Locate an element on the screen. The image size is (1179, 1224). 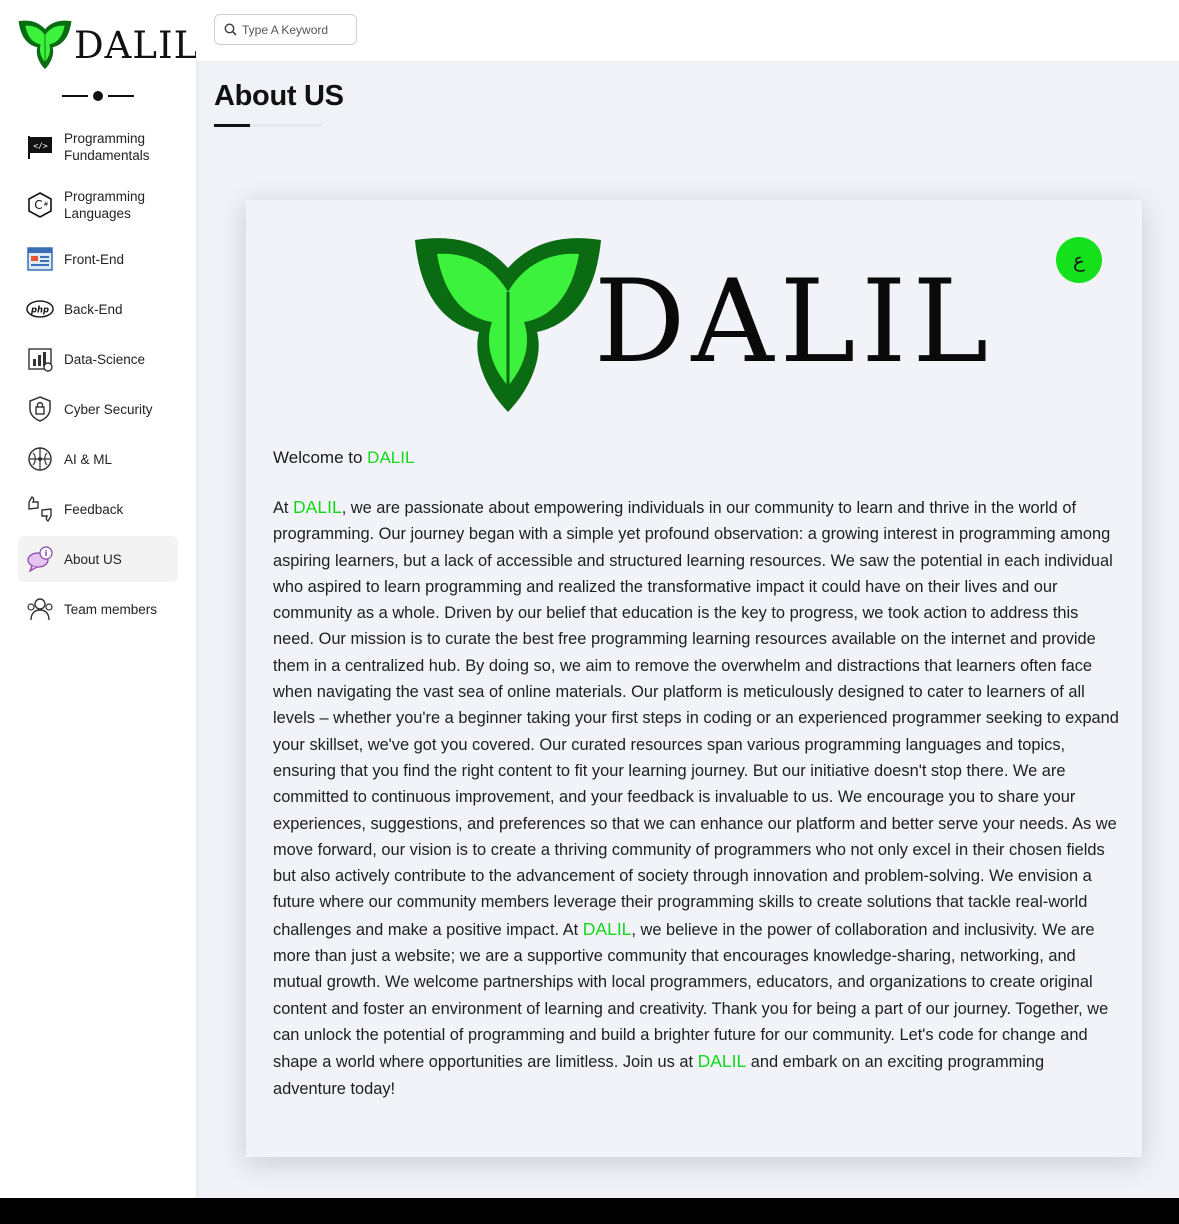
info-bubble-icon: i is located at coordinates (40, 559).